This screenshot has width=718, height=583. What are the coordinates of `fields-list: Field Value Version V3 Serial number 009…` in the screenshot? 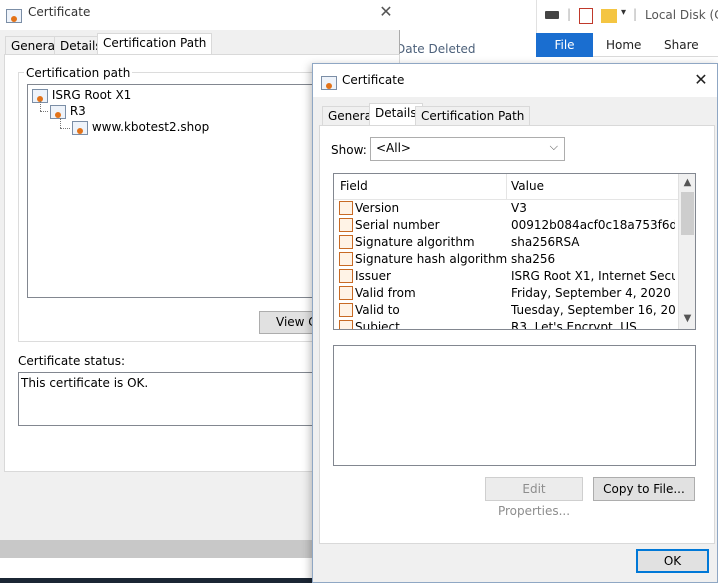 It's located at (514, 251).